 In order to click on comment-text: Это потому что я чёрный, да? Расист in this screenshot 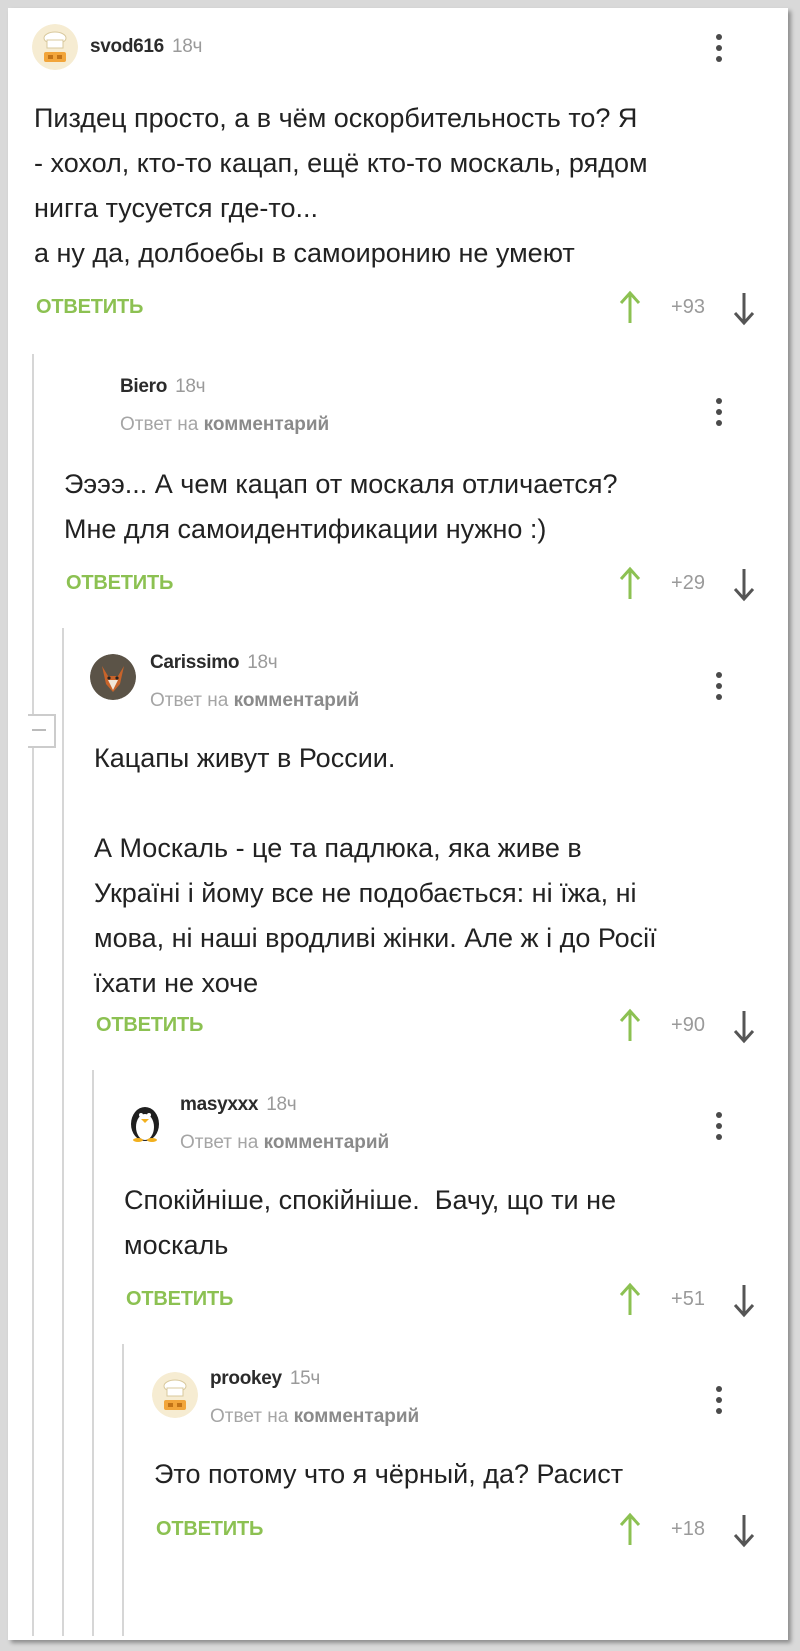, I will do `click(389, 1474)`.